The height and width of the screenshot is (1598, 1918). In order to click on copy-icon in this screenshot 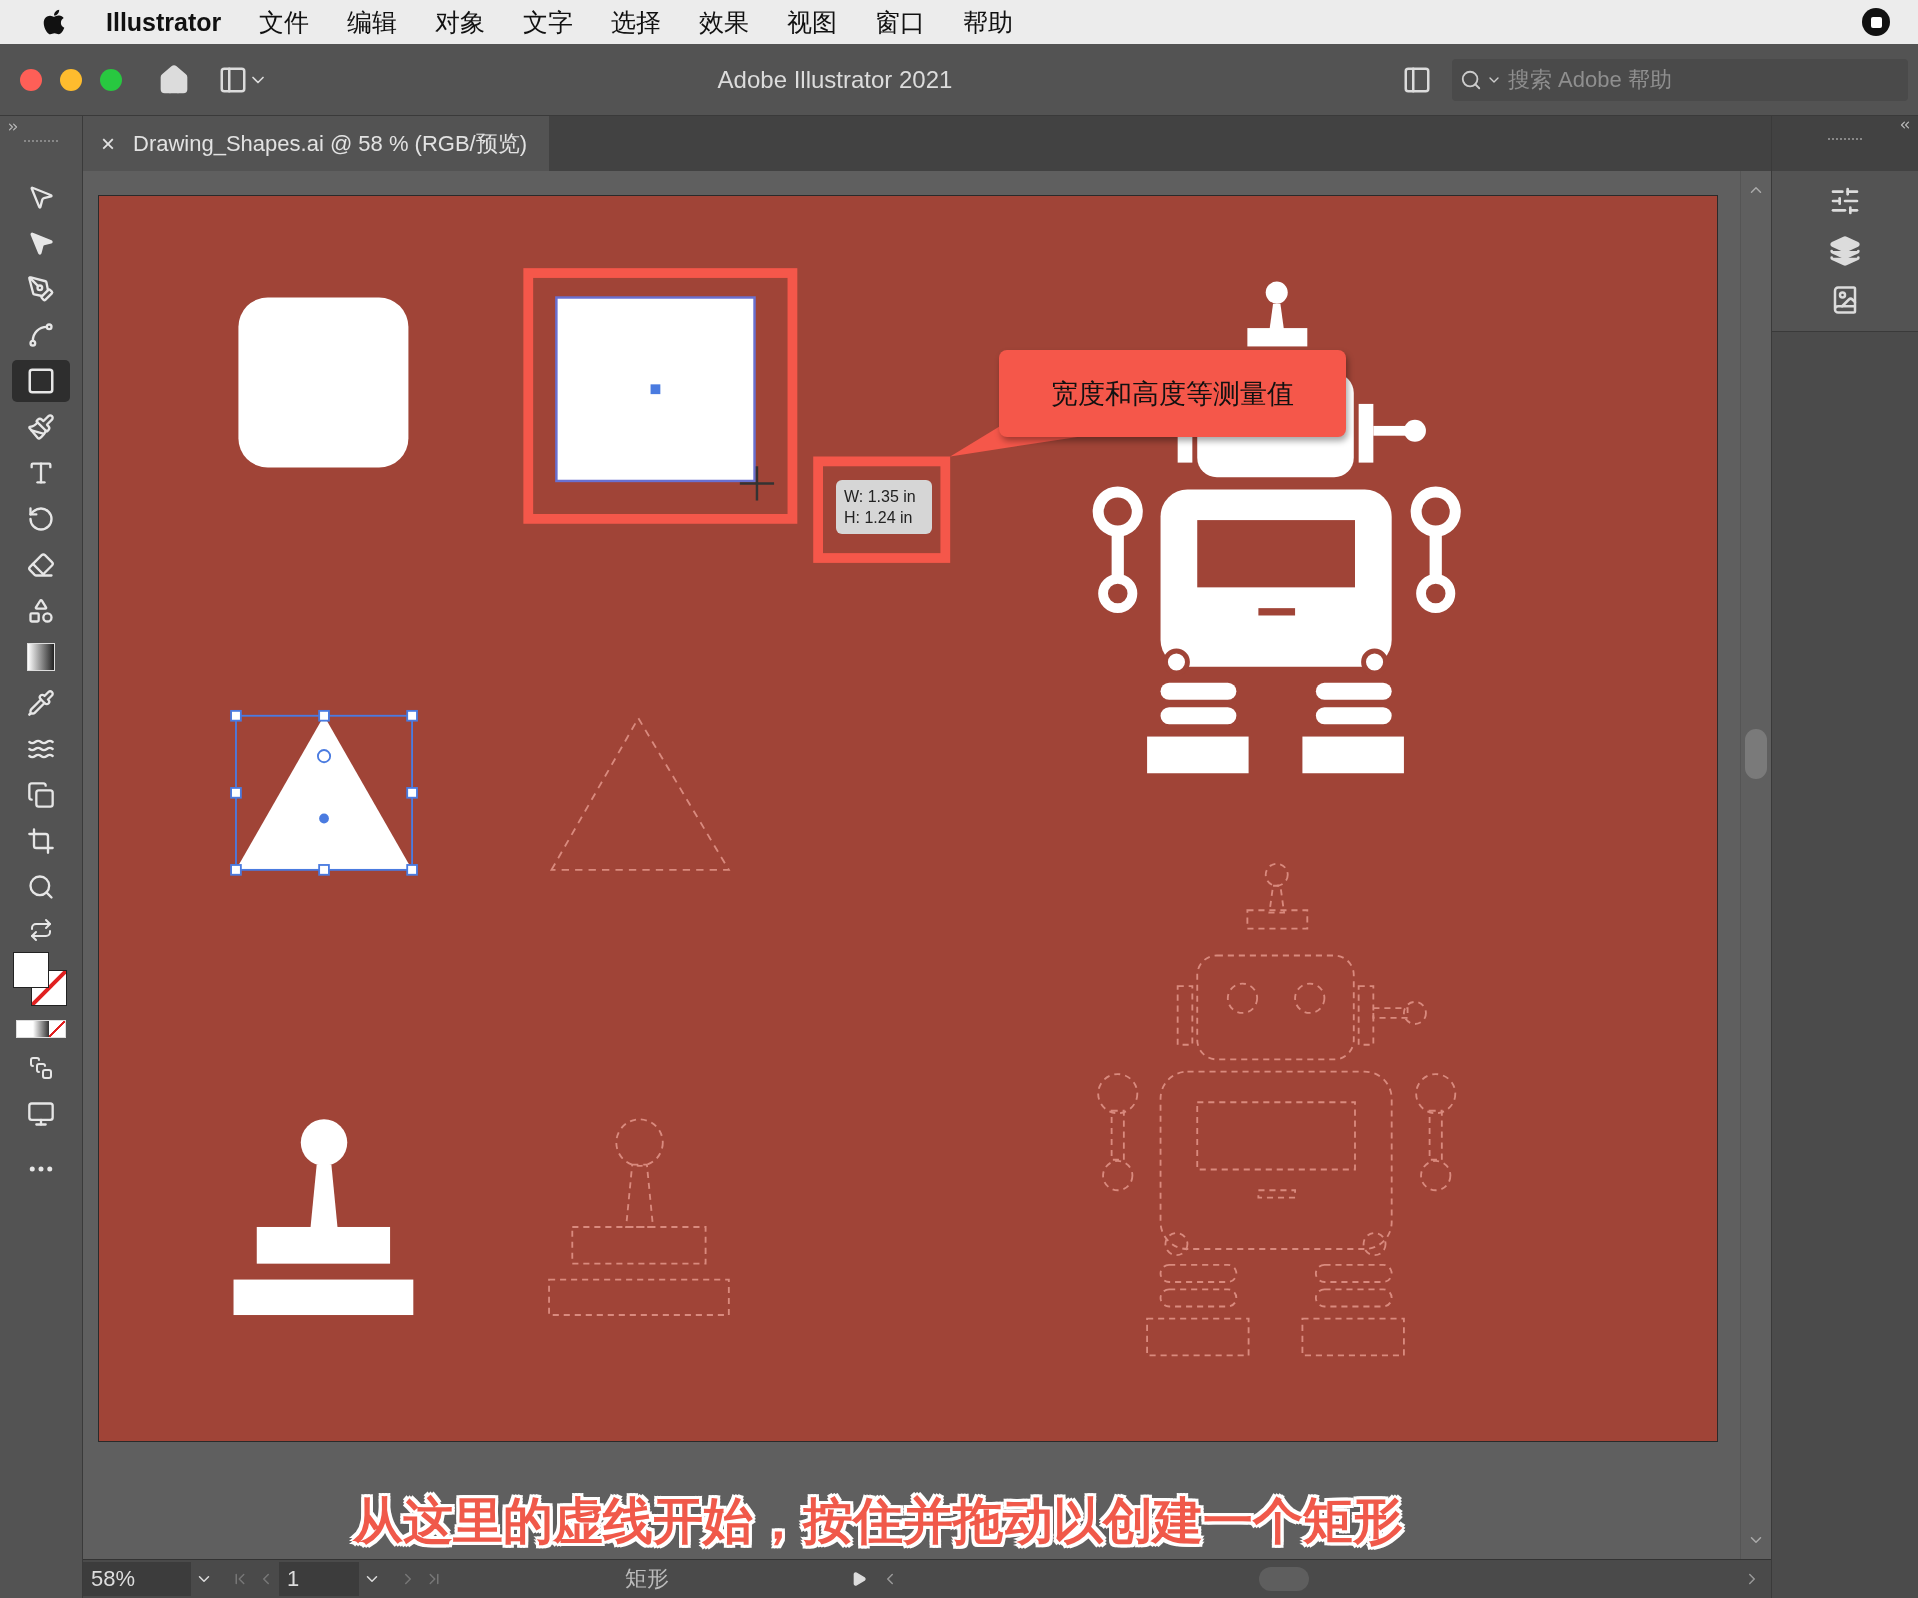, I will do `click(41, 795)`.